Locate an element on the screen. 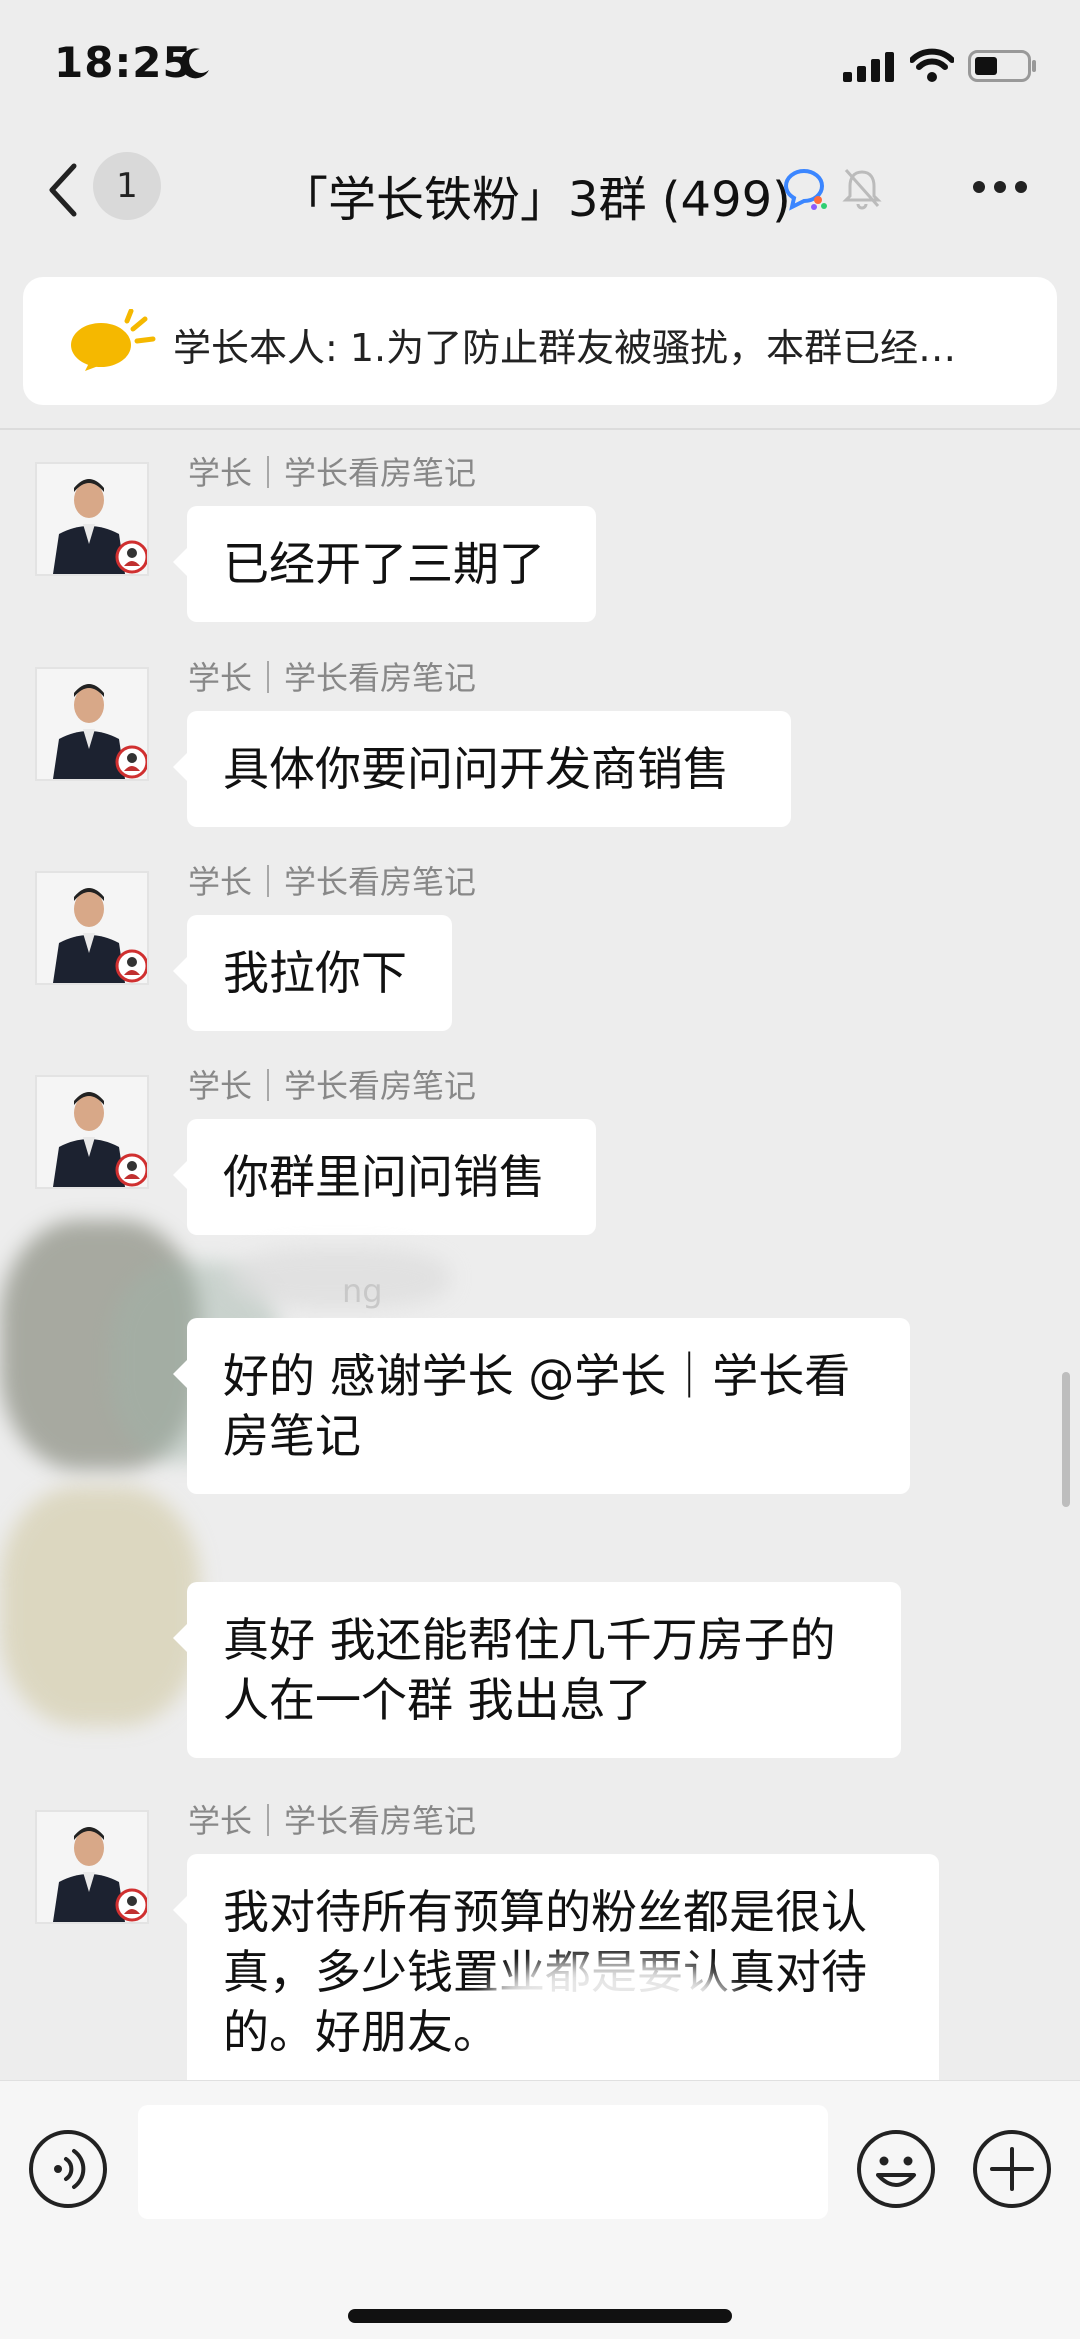 The image size is (1080, 2339). ai-chat-icon is located at coordinates (805, 189).